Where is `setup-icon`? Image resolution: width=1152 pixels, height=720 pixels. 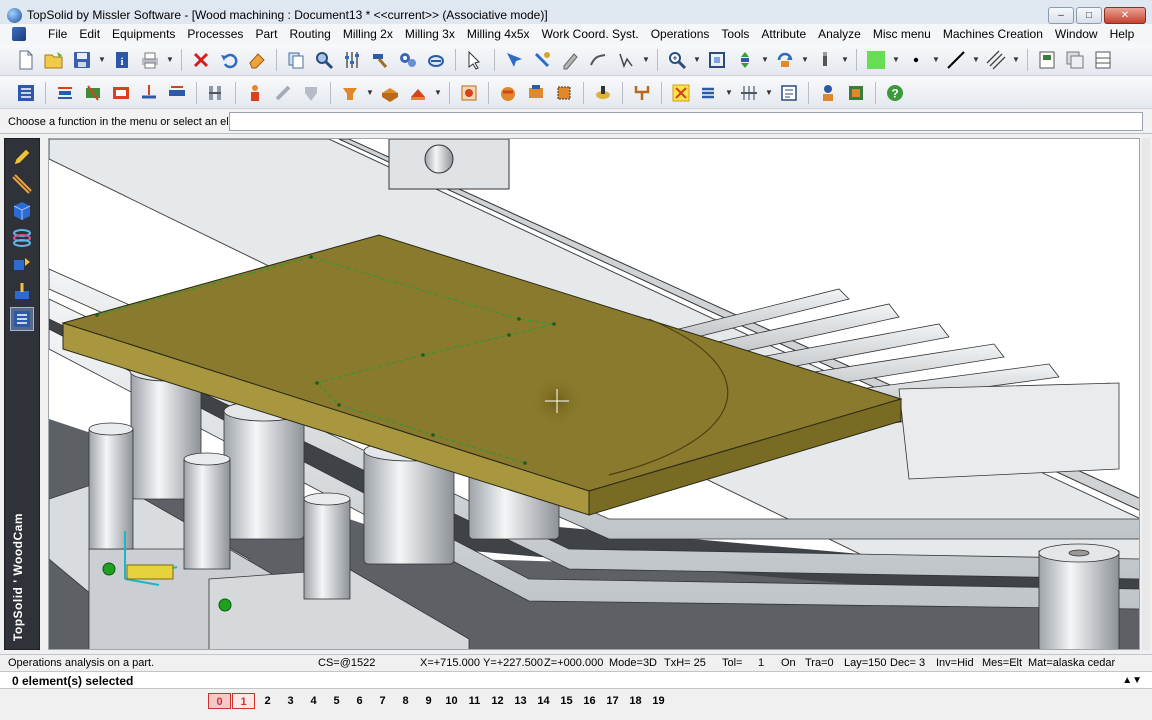 setup-icon is located at coordinates (681, 93).